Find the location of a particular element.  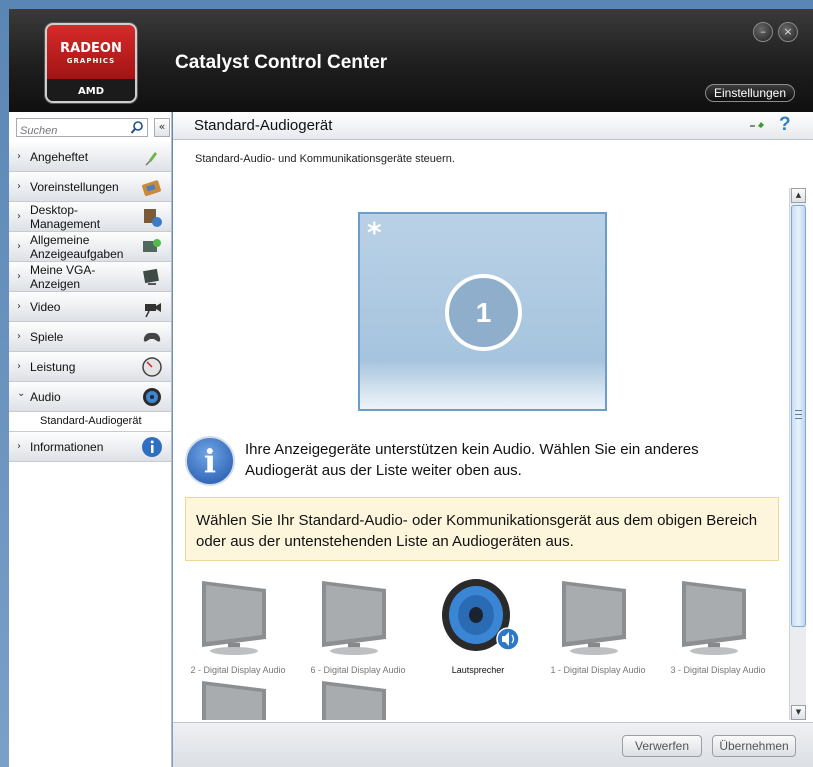

sidebar-item-label: Desktop-Management is located at coordinates (65, 217).